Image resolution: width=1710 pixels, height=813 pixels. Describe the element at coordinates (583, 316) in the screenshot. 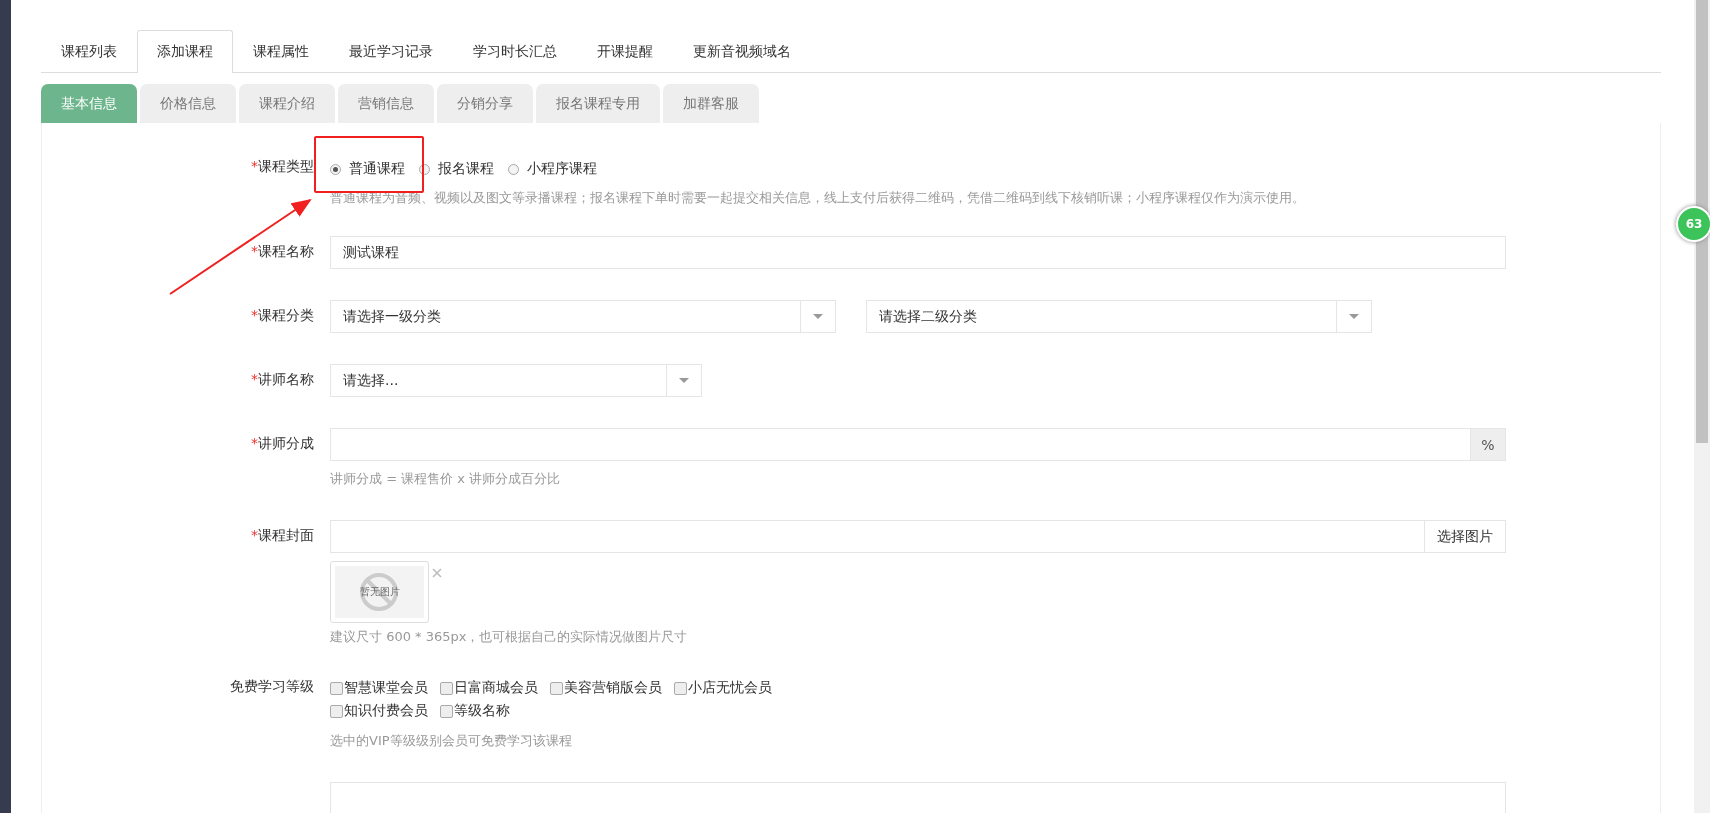

I see `select-field: 请选择一级分类` at that location.